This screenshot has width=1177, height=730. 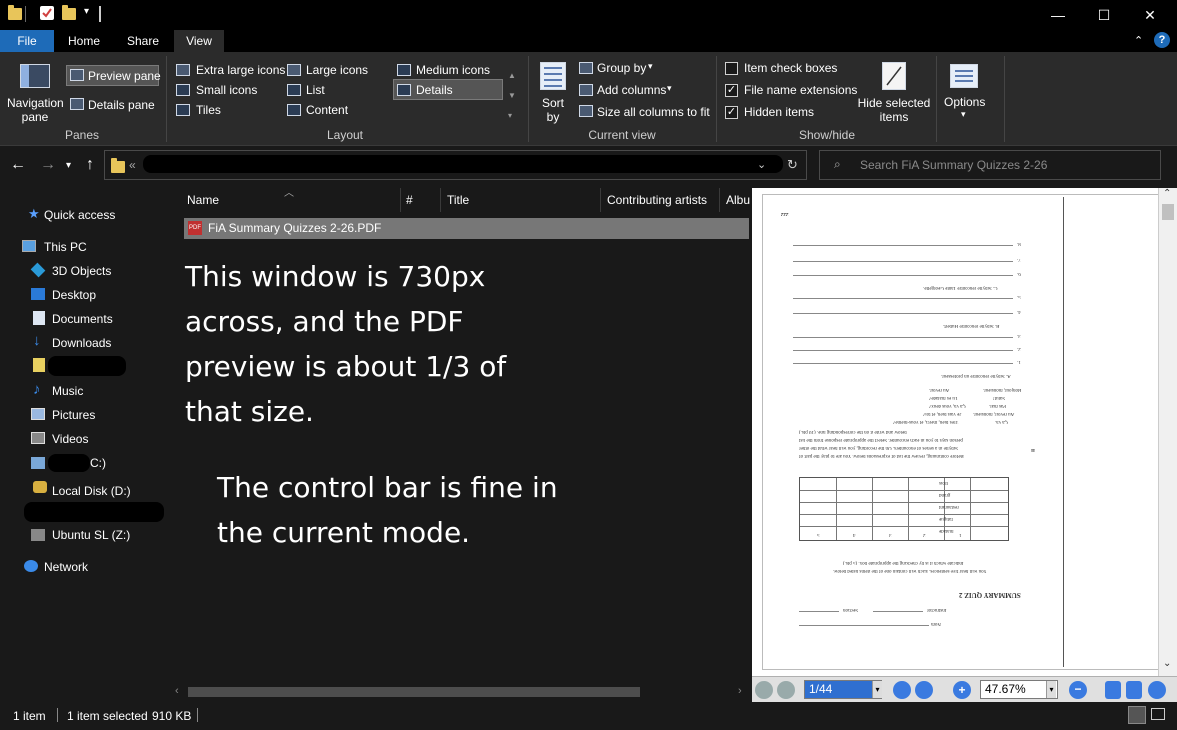 I want to click on group-separator, so click(x=716, y=99).